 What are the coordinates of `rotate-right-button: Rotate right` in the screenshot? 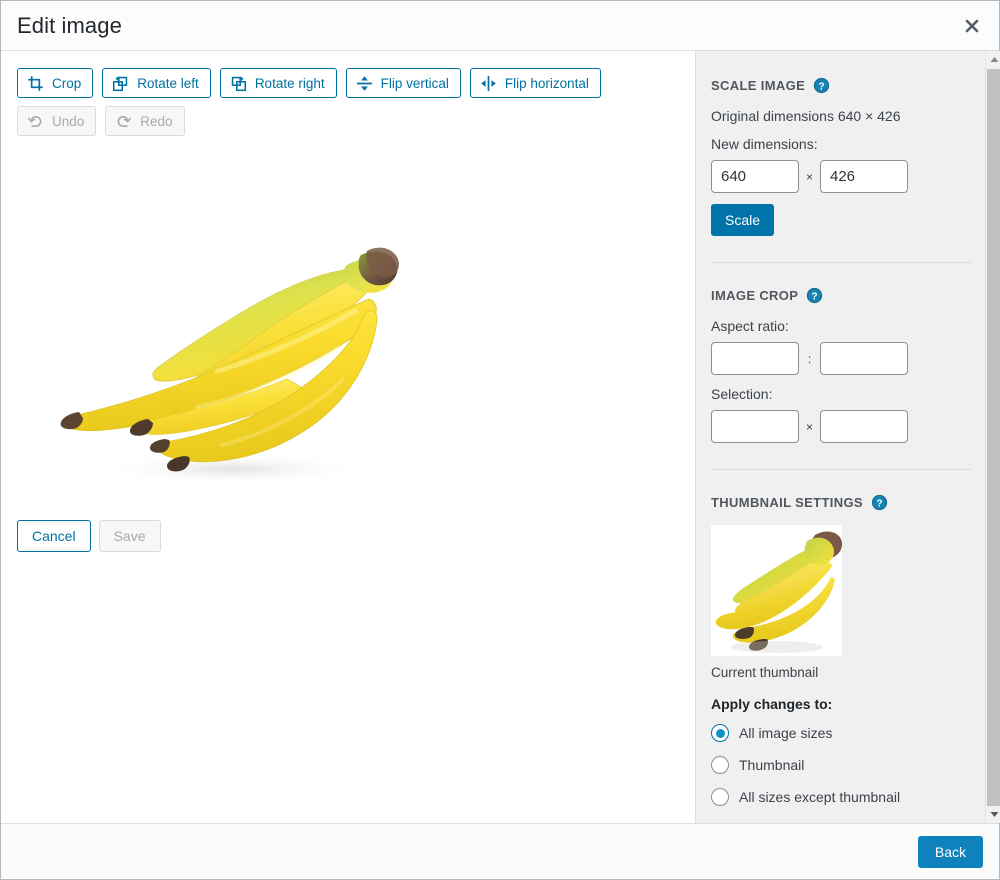 It's located at (278, 83).